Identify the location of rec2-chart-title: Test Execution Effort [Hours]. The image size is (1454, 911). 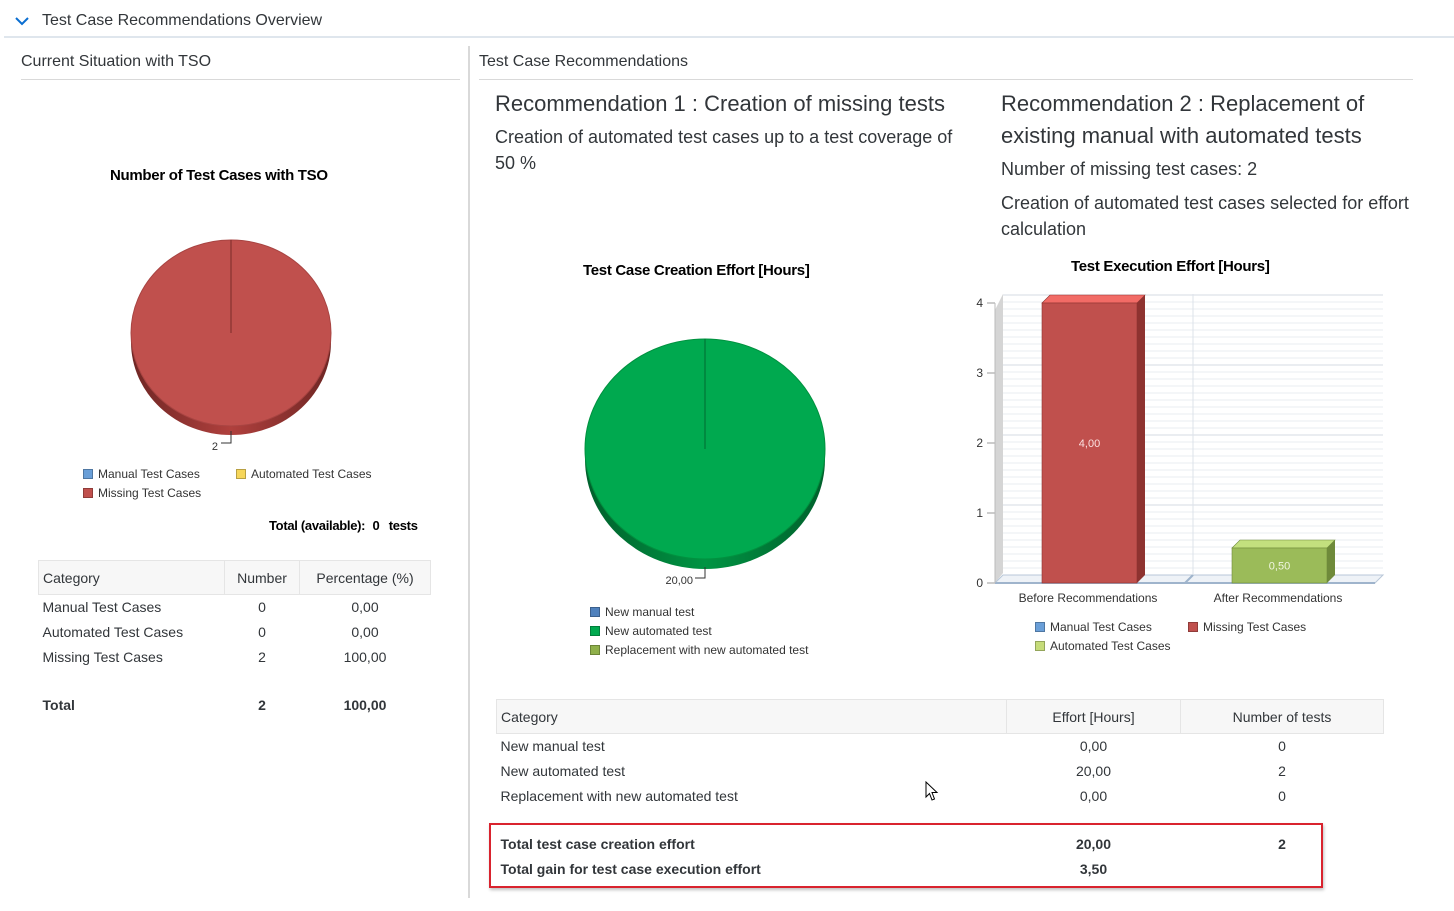
(1170, 266).